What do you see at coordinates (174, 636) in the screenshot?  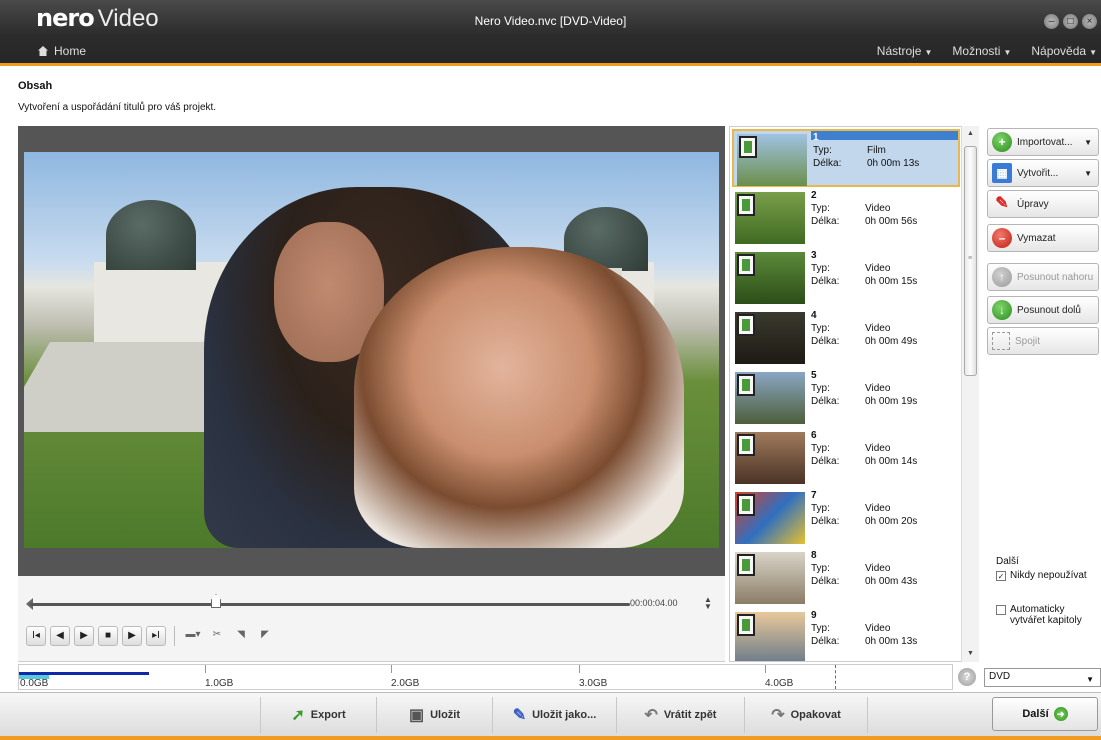 I see `divider` at bounding box center [174, 636].